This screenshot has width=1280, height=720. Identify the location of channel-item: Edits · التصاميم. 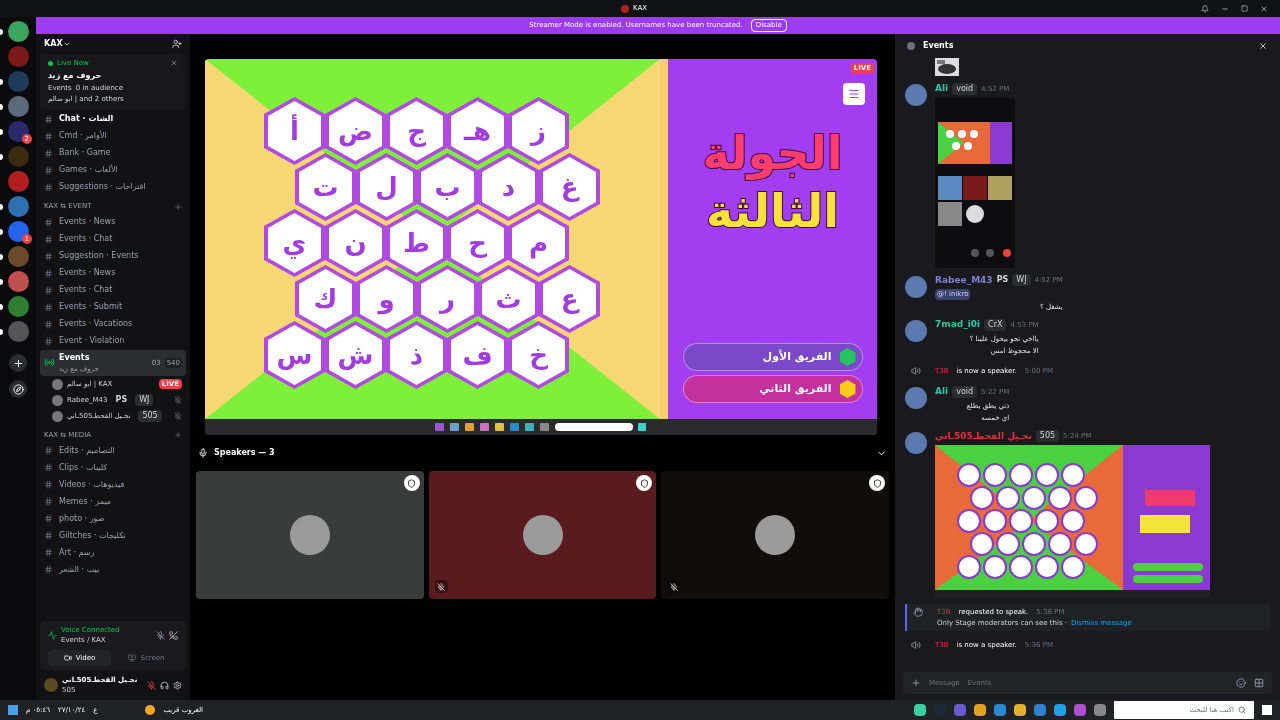
(113, 450).